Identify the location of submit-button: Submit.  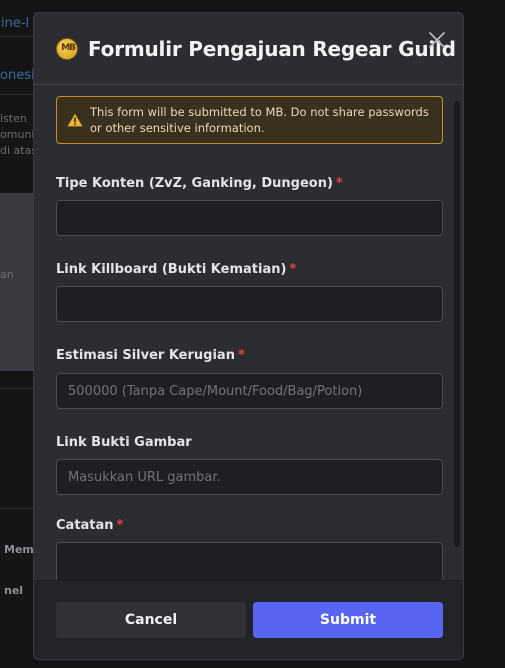
(348, 620).